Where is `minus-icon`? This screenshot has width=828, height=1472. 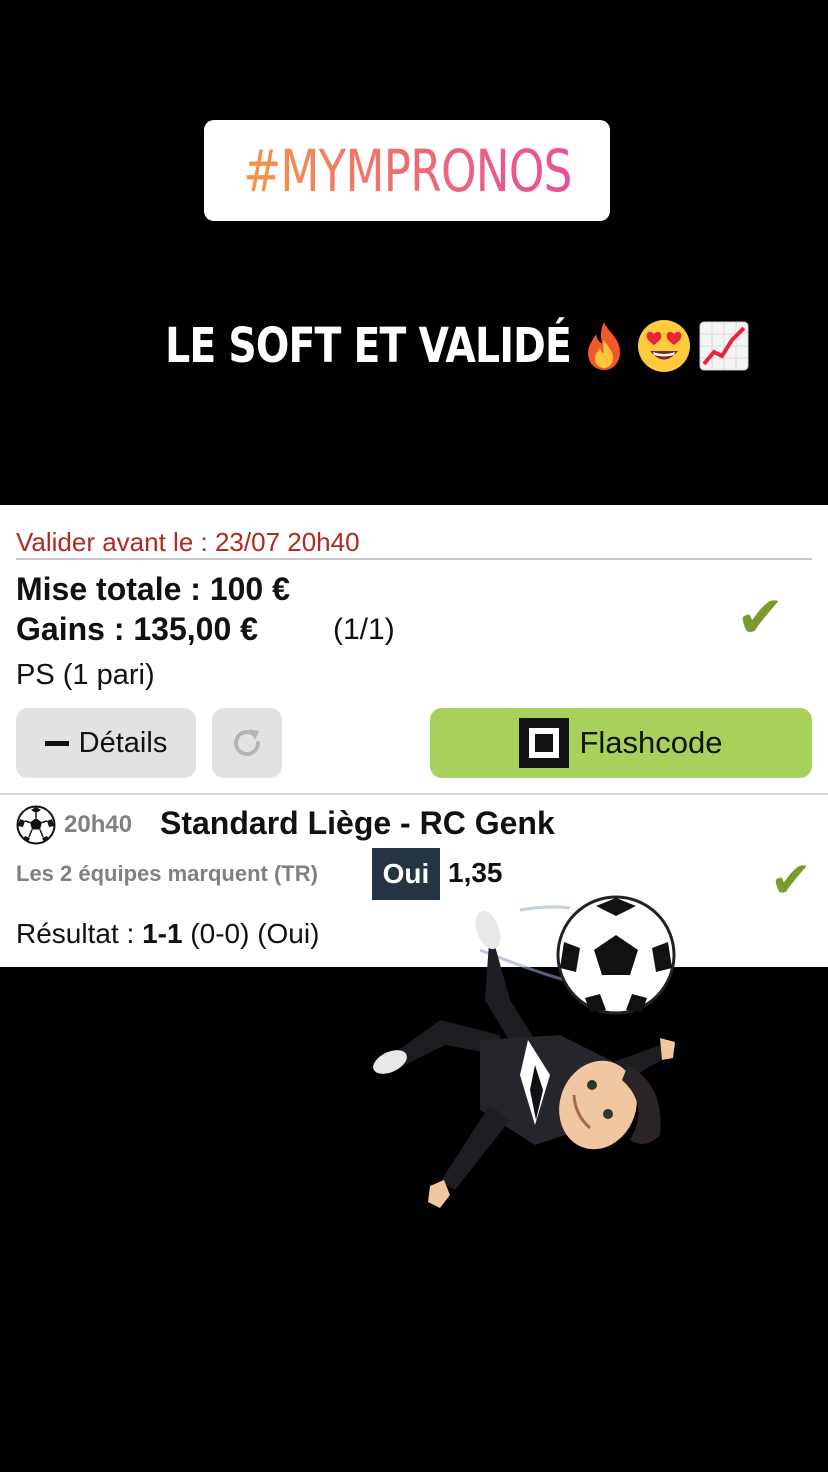
minus-icon is located at coordinates (56, 743).